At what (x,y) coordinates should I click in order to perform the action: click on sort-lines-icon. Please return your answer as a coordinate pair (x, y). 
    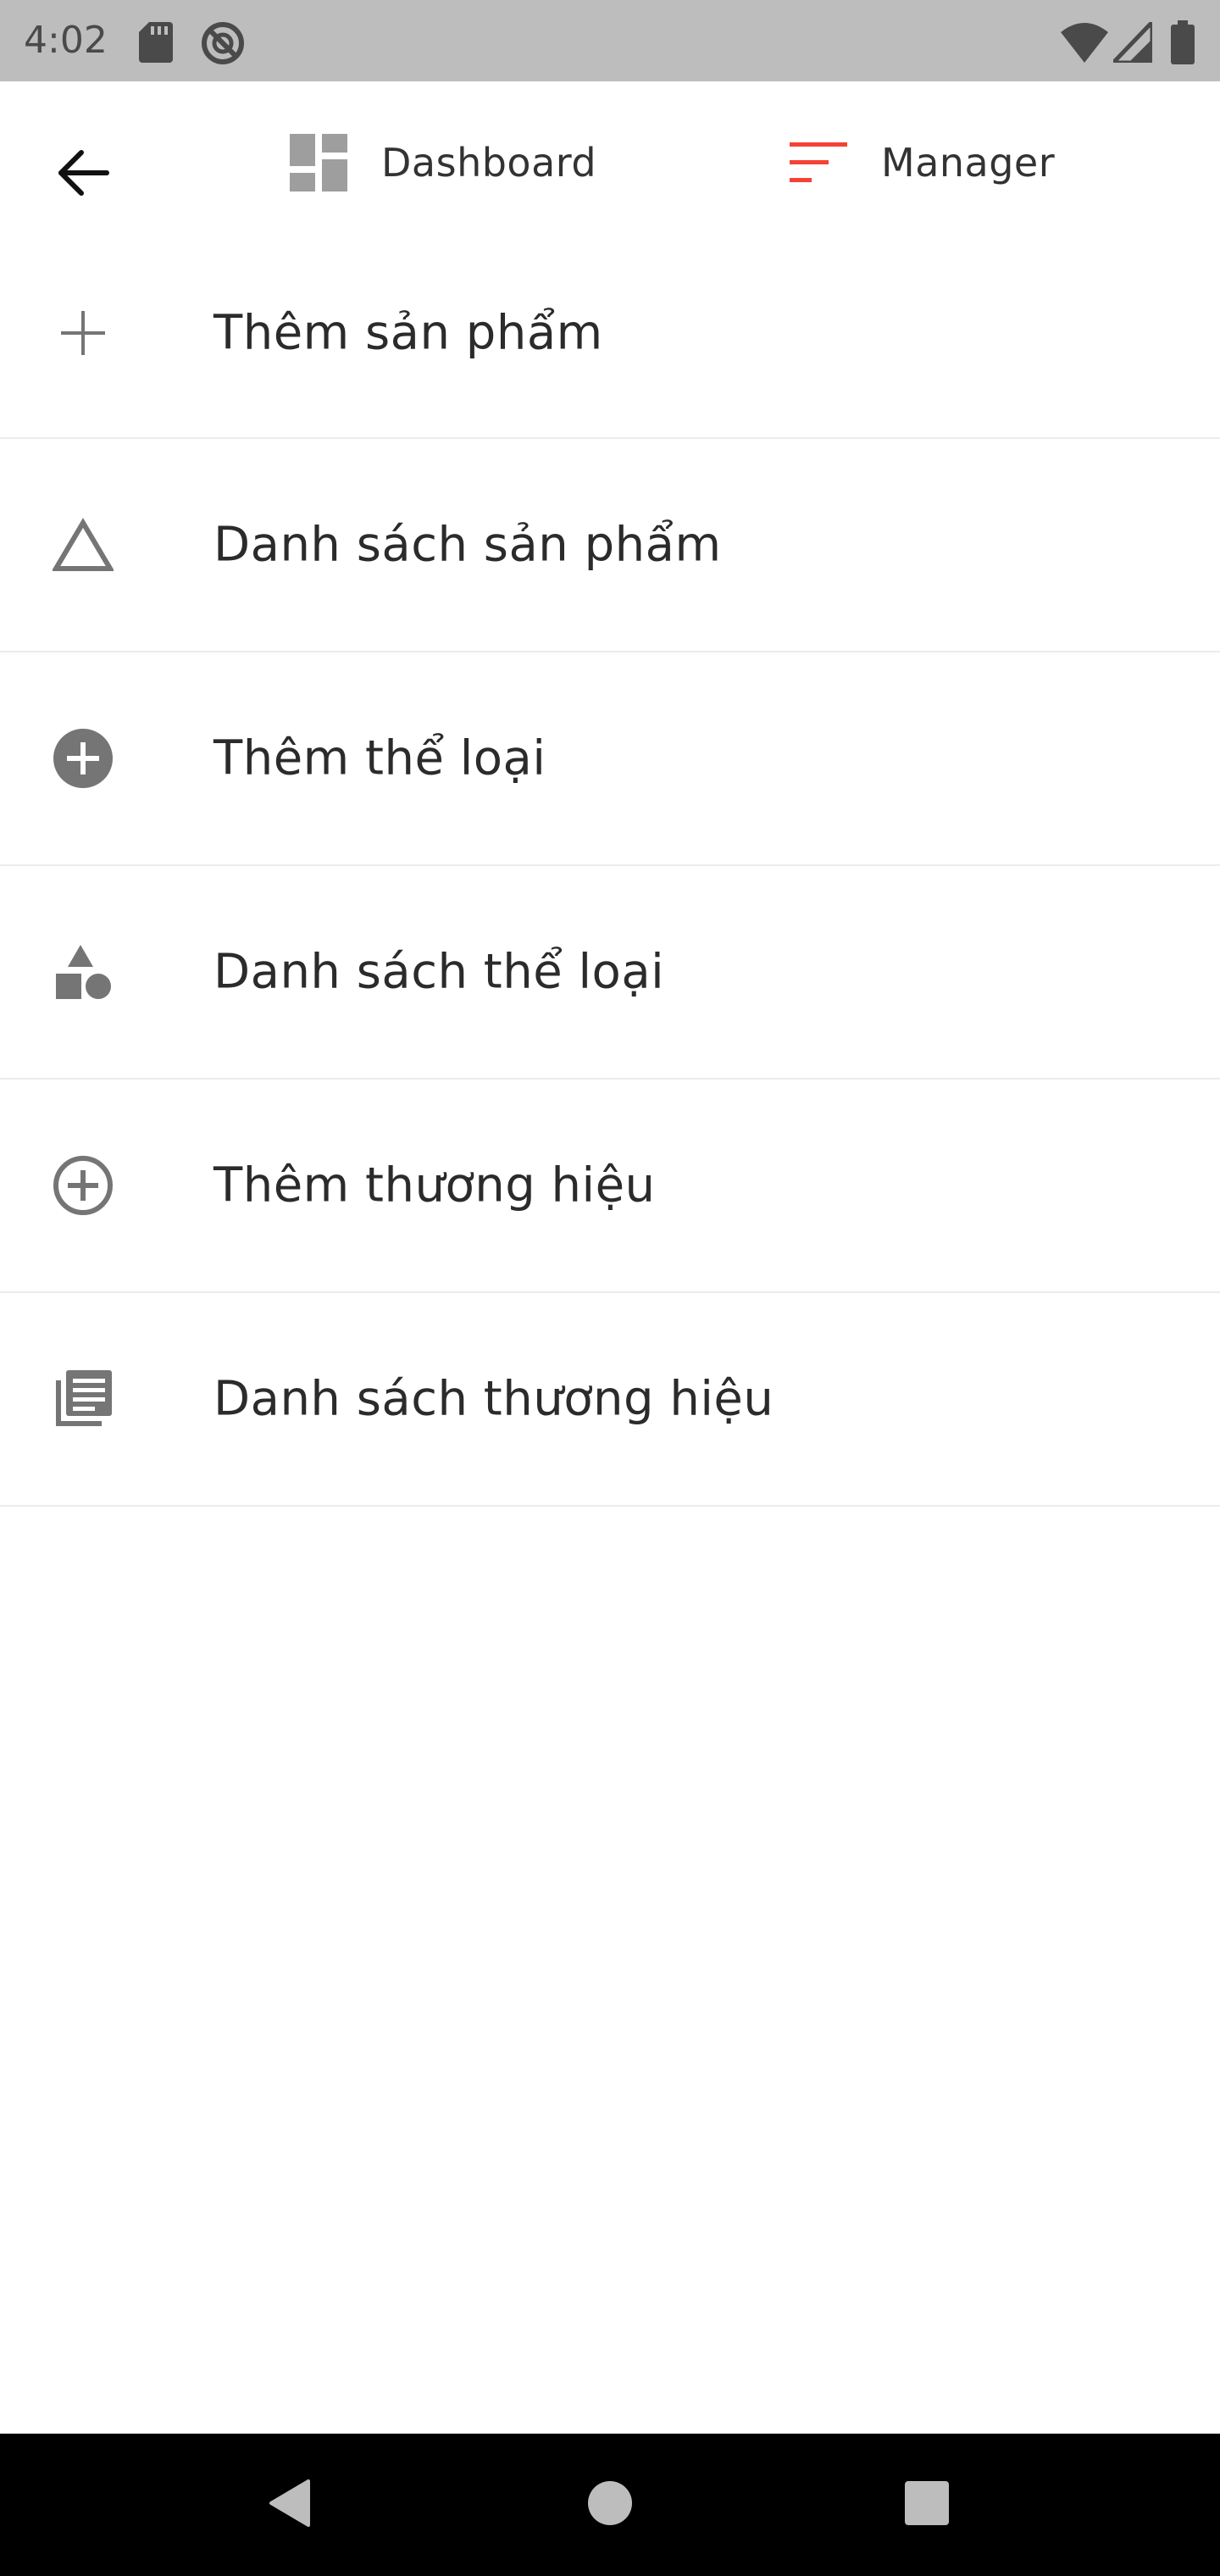
    Looking at the image, I should click on (818, 162).